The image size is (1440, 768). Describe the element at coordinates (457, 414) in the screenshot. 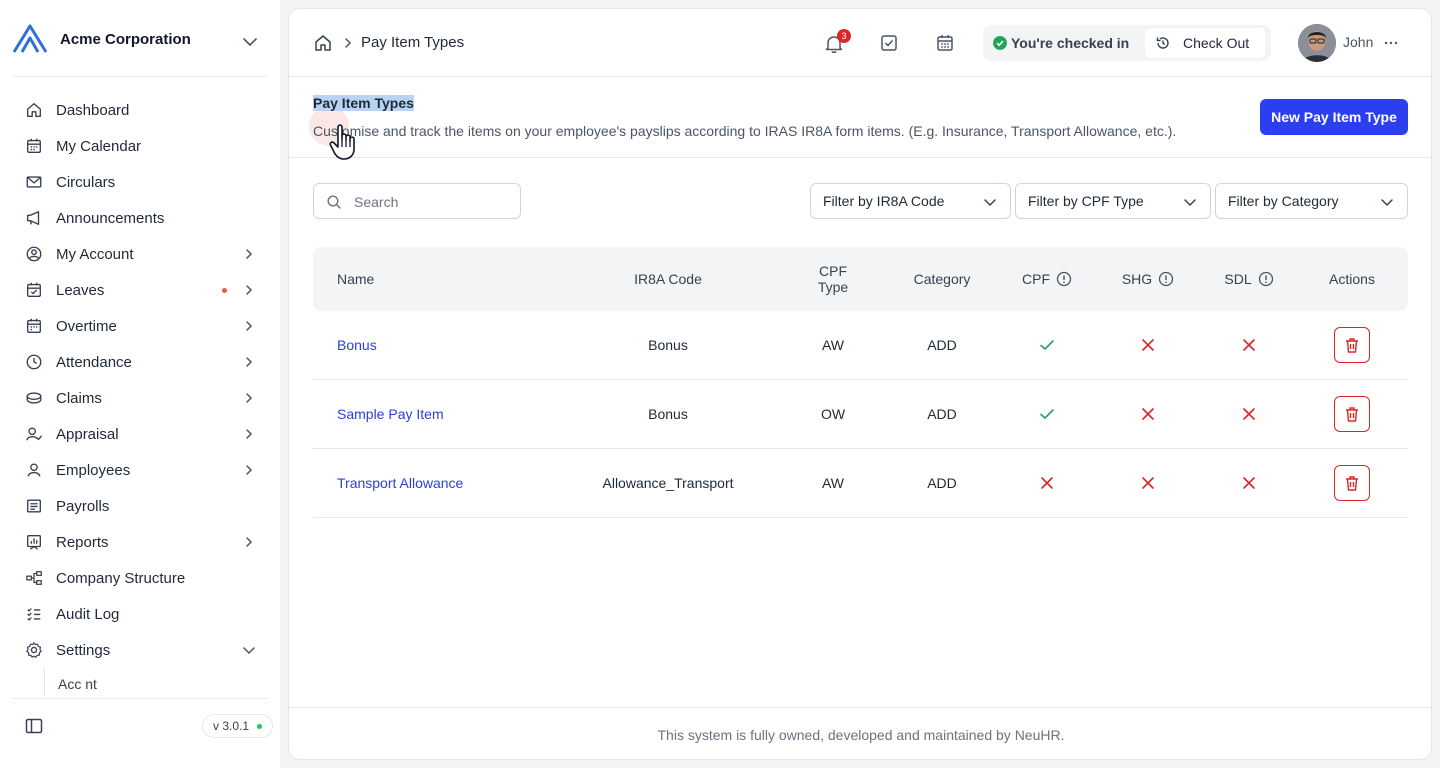

I see `pay-item-name-link: Sample Pay Item` at that location.